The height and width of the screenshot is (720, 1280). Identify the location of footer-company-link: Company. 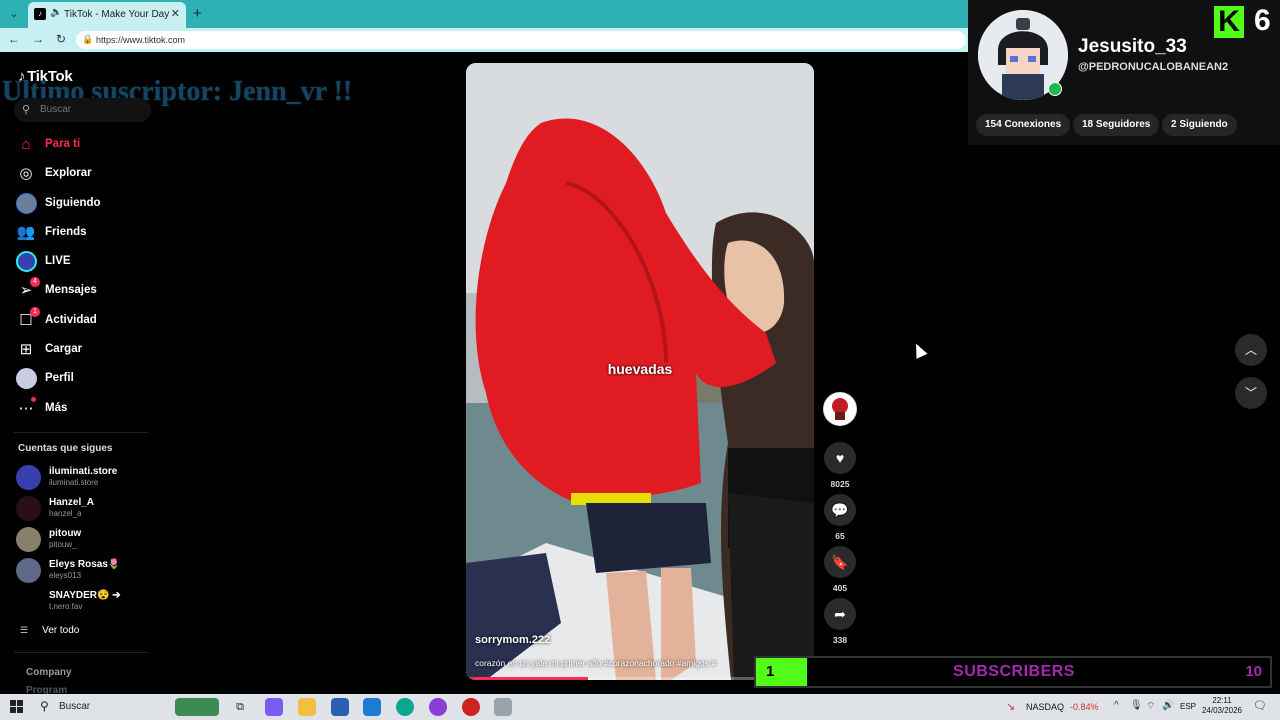
(49, 672).